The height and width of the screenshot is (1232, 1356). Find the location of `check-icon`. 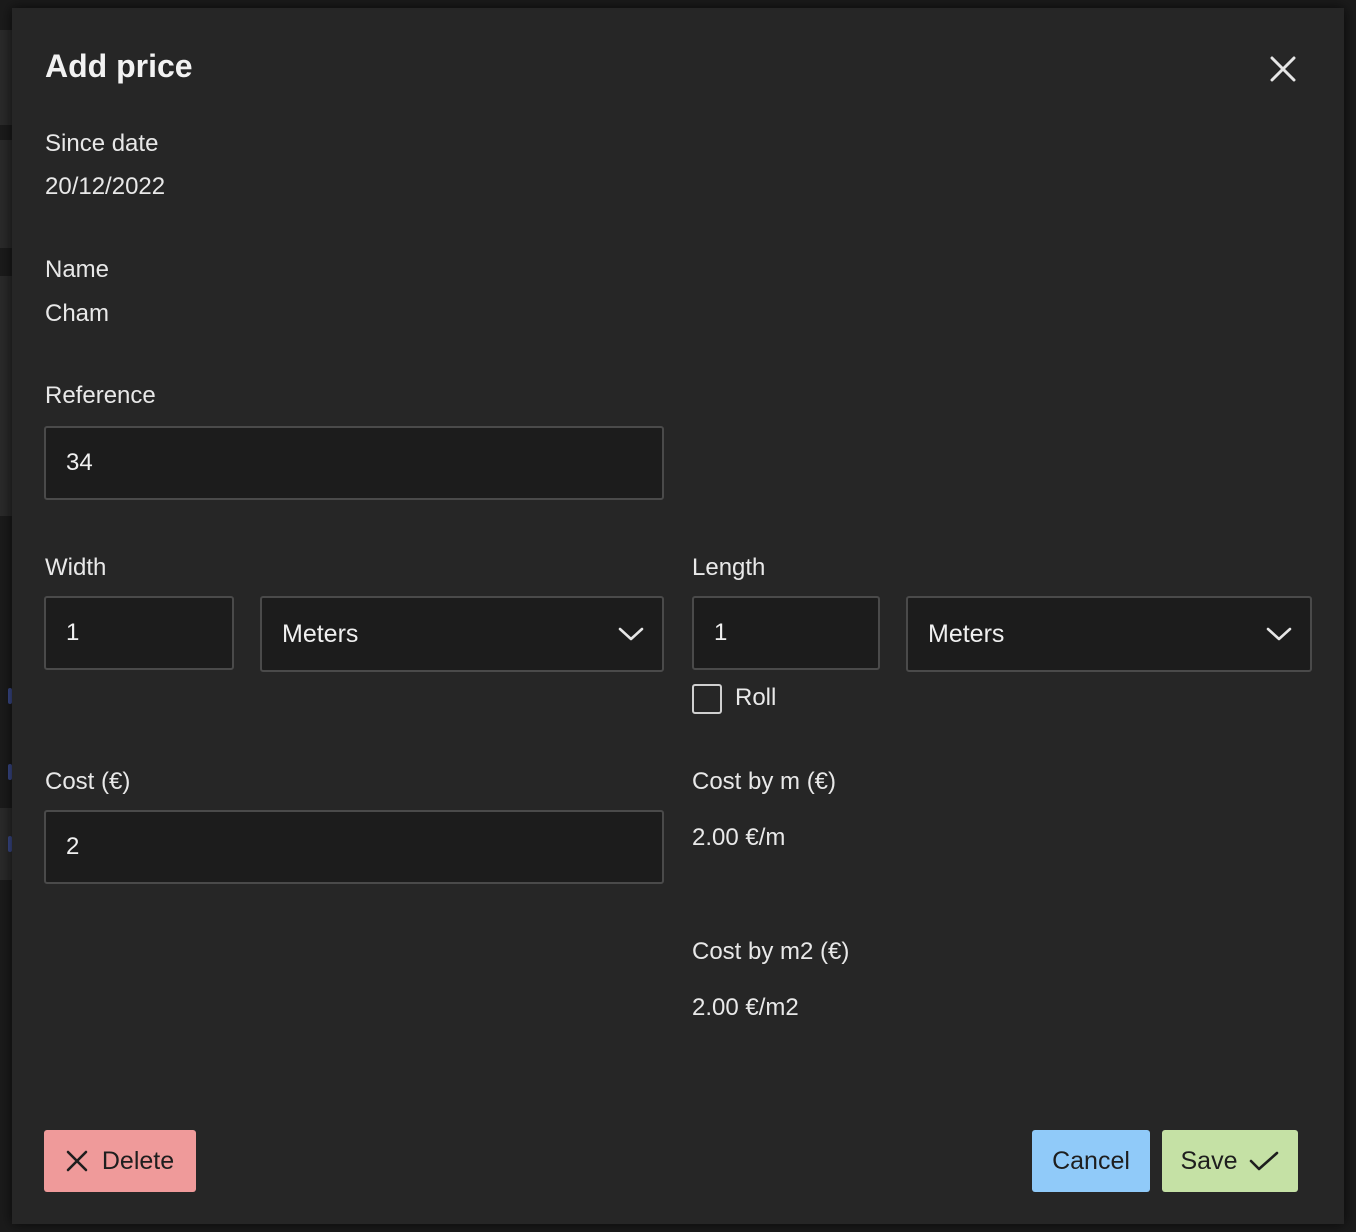

check-icon is located at coordinates (1264, 1161).